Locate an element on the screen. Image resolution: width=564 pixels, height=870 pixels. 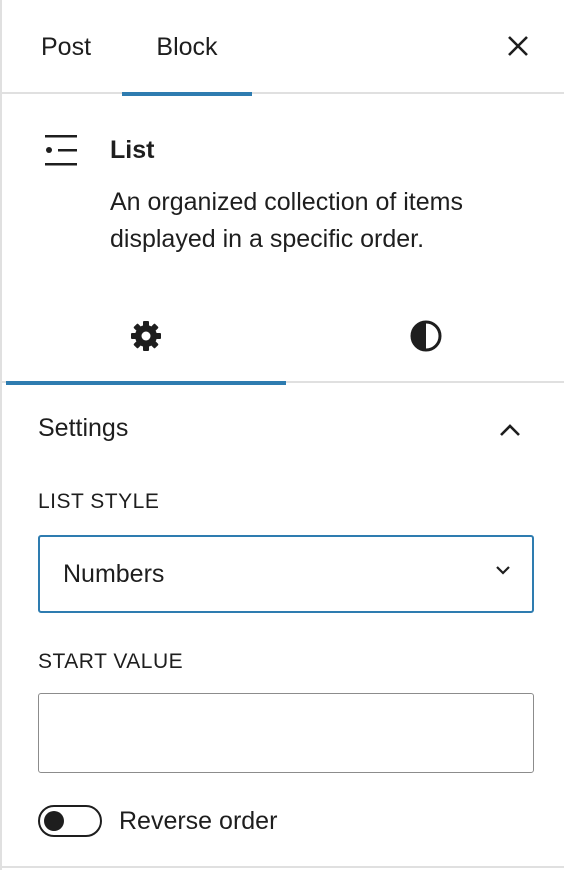
settings-panel-title: Settings is located at coordinates (83, 428).